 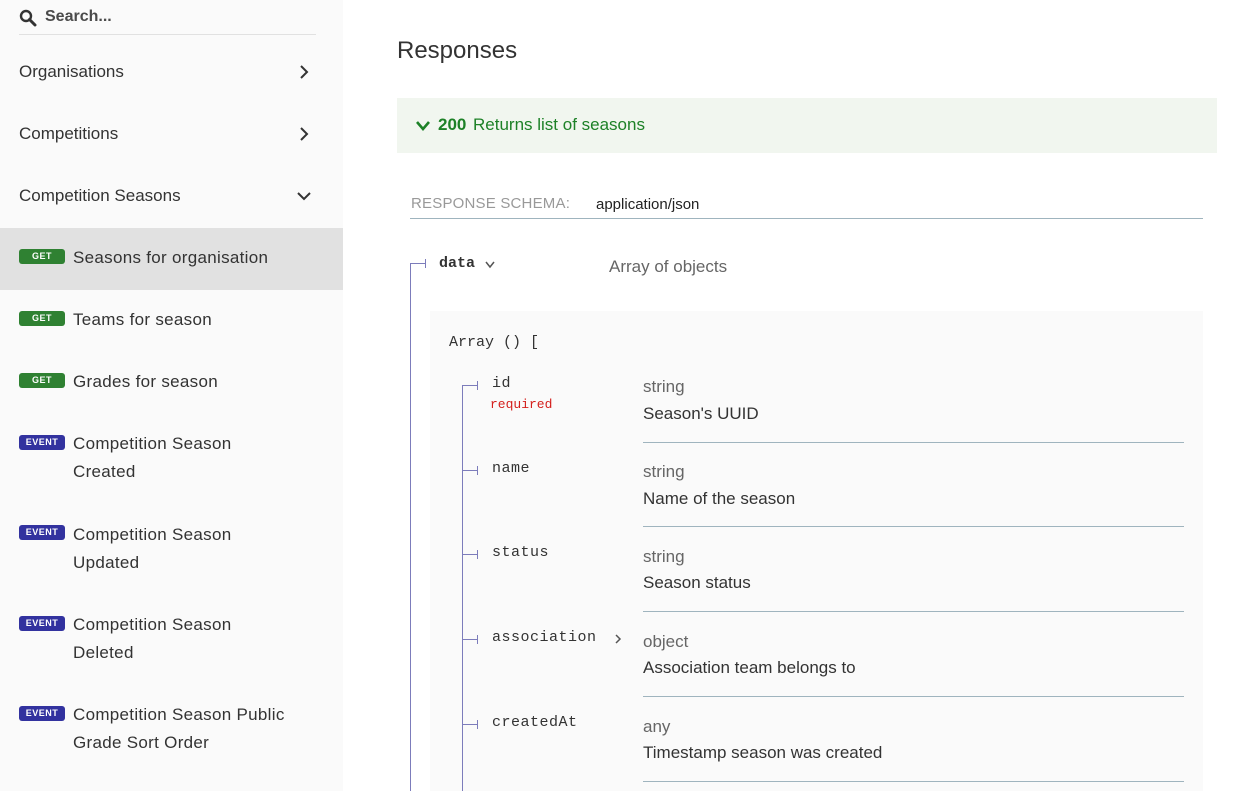 I want to click on sidebar-item-competition-season-updated: EVENT Competition Season Updated, so click(x=171, y=549).